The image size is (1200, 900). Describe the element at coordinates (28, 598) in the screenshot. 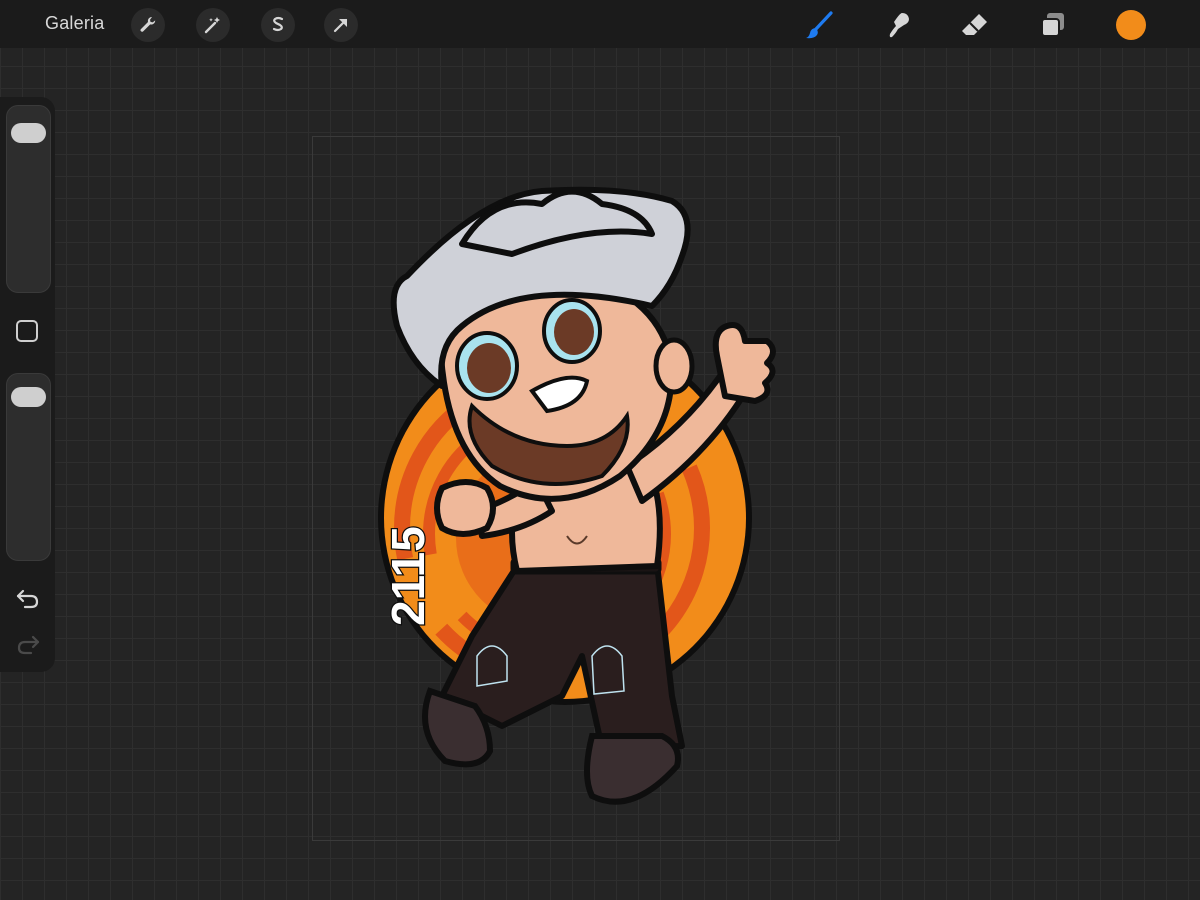

I see `undo-icon` at that location.